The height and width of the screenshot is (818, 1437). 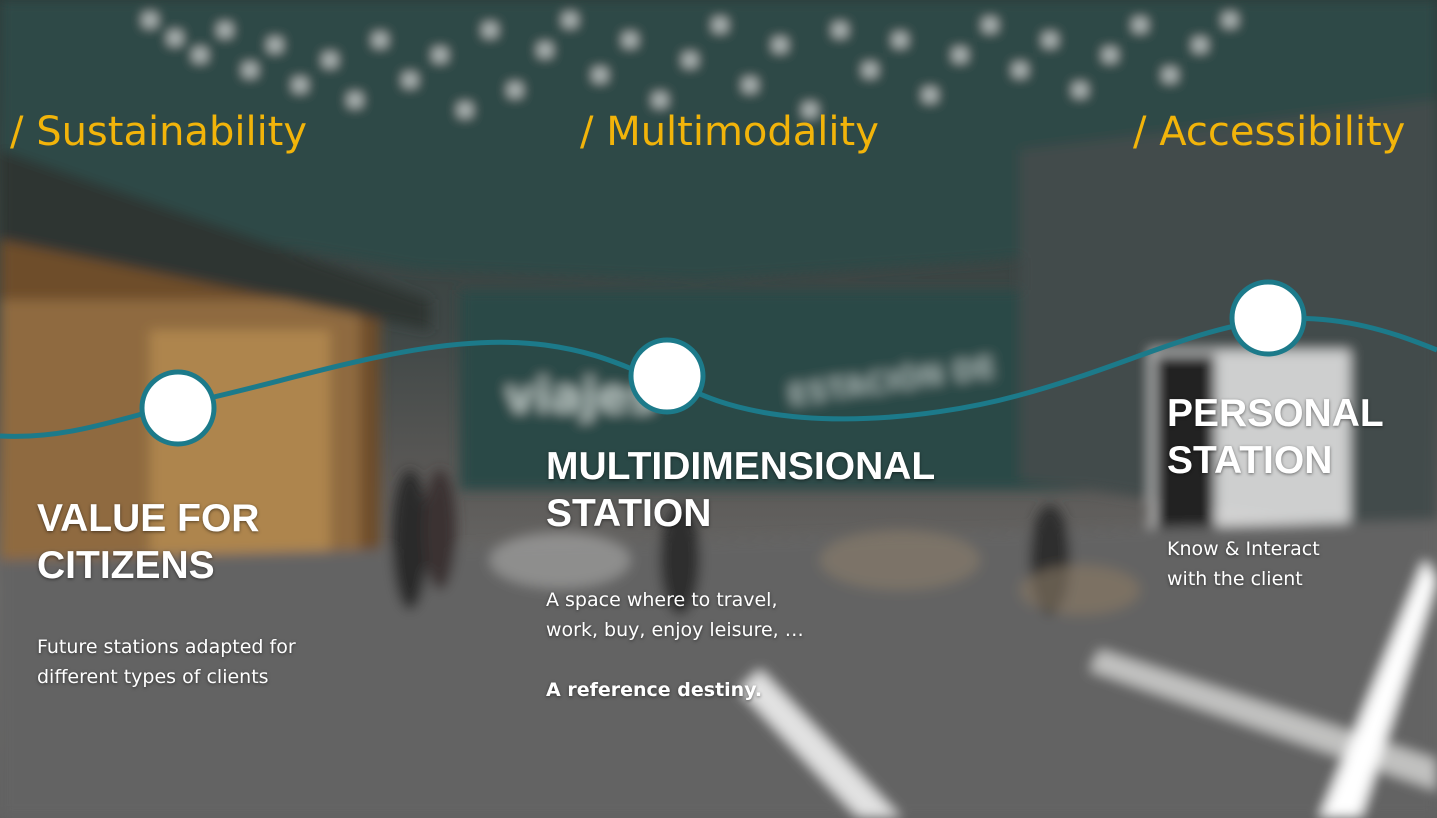 What do you see at coordinates (159, 132) in the screenshot?
I see `pillar-sustainability: / Sustainability` at bounding box center [159, 132].